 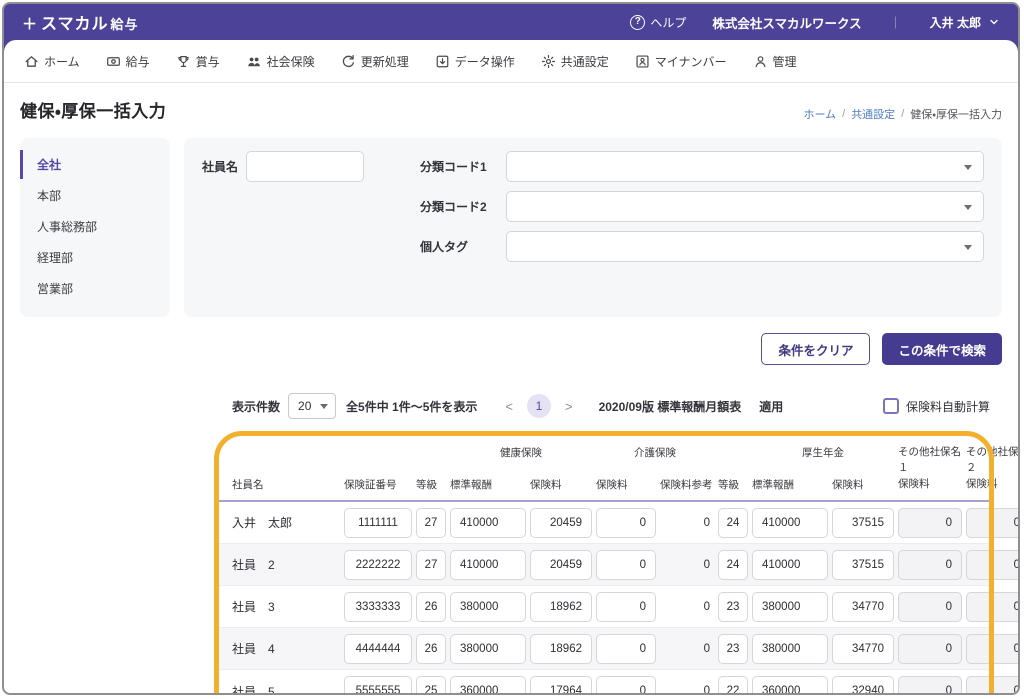 What do you see at coordinates (253, 689) in the screenshot?
I see `employee-name: 社員 5` at bounding box center [253, 689].